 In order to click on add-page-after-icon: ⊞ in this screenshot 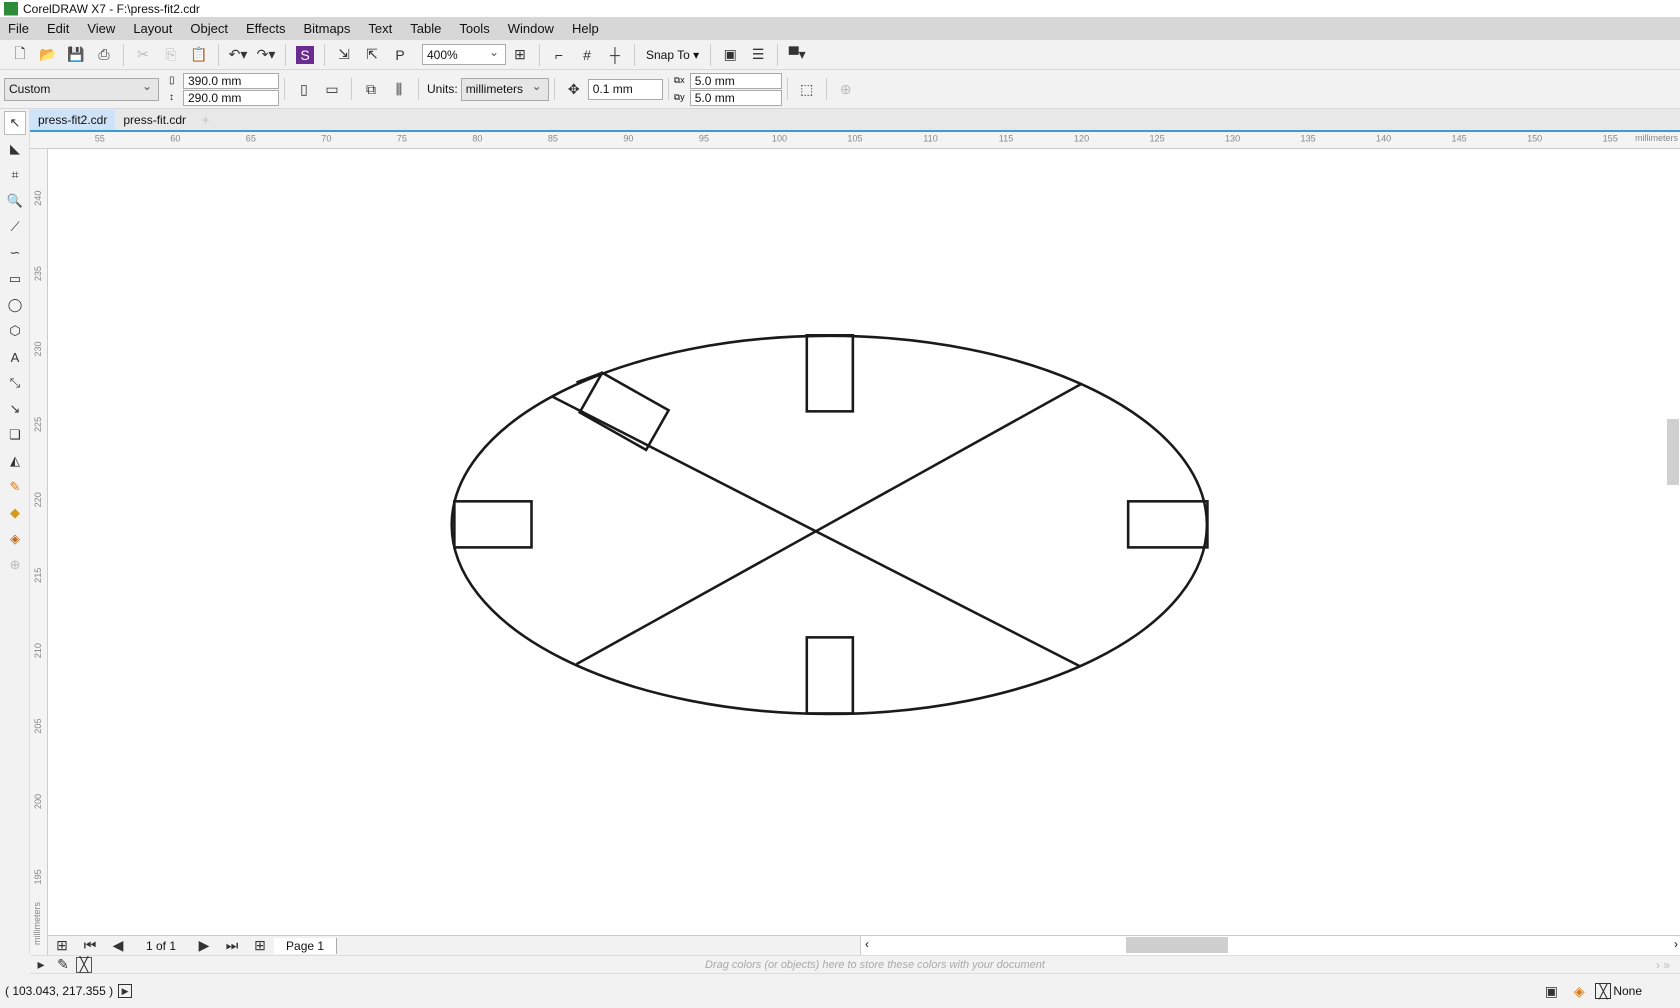, I will do `click(260, 946)`.